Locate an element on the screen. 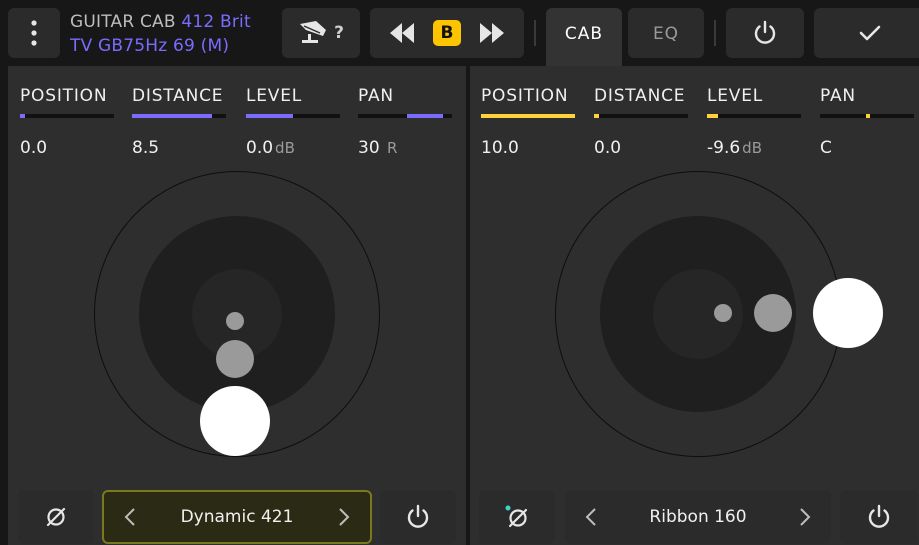 This screenshot has width=919, height=545. param-value: 10.0 is located at coordinates (500, 148).